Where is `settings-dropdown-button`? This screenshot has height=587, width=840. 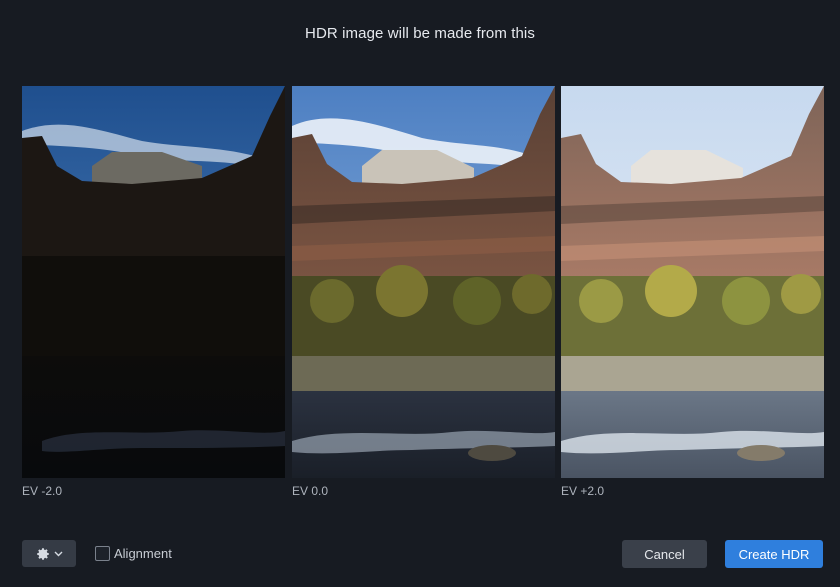
settings-dropdown-button is located at coordinates (49, 553).